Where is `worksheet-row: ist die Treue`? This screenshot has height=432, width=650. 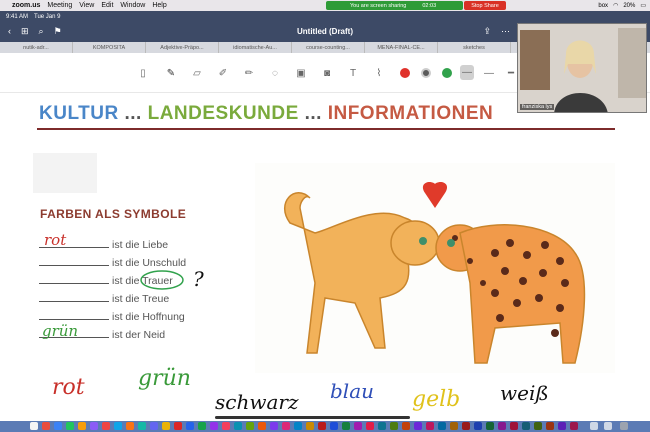 worksheet-row: ist die Treue is located at coordinates (104, 299).